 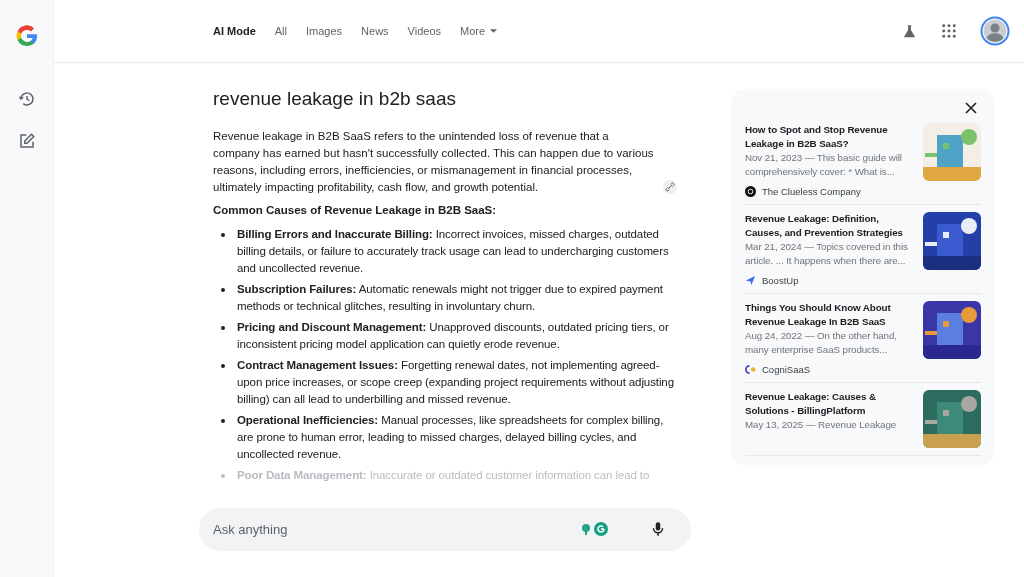 I want to click on avatar, so click(x=995, y=31).